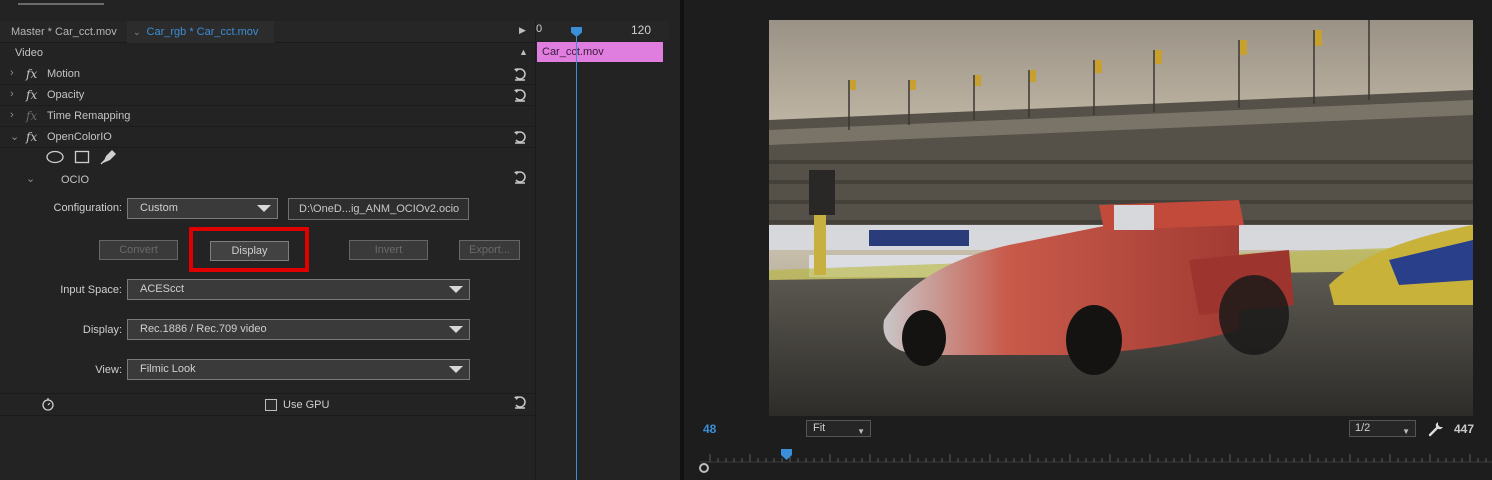 This screenshot has width=1492, height=480. Describe the element at coordinates (162, 289) in the screenshot. I see `input-space-value: ACEScct` at that location.